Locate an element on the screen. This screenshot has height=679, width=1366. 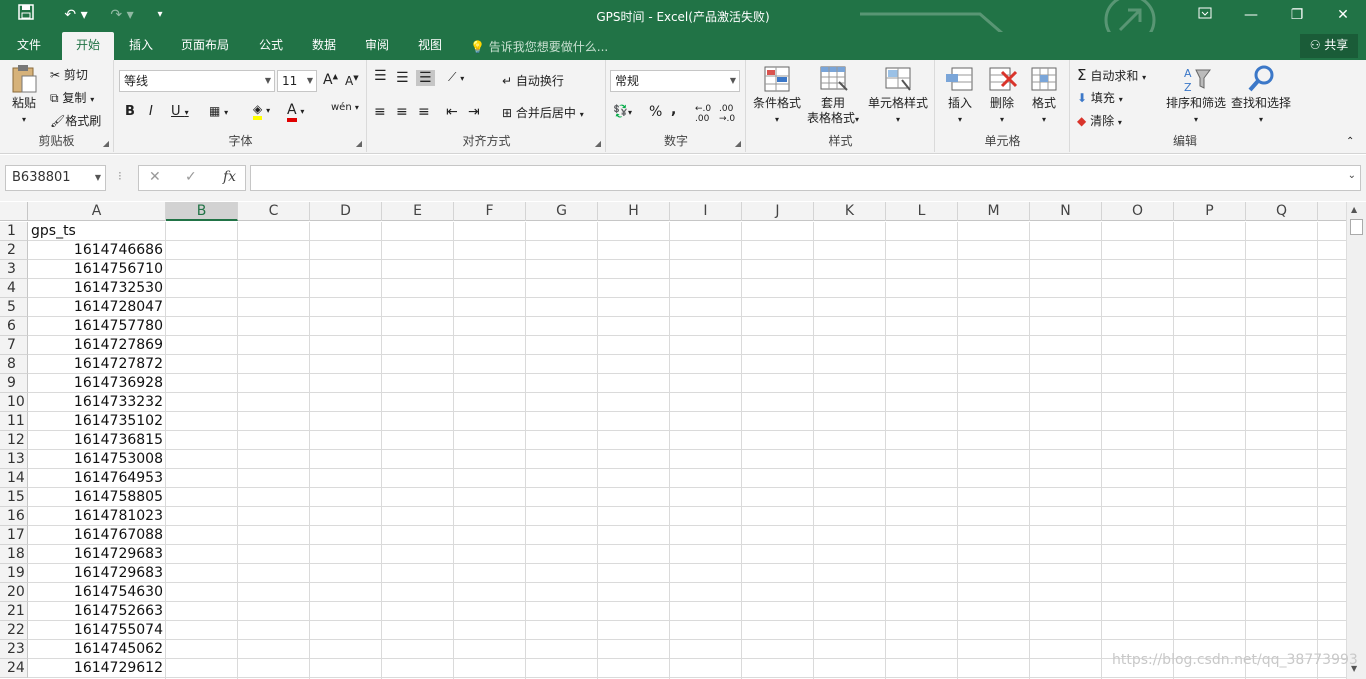
merge-center-button: ⊞ 合并后居中 ▾ is located at coordinates (543, 112).